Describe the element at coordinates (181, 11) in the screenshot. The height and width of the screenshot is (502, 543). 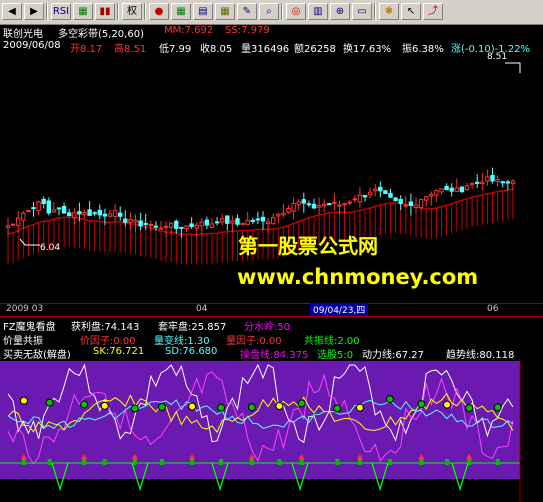
I see `grid-icon: ▦` at that location.